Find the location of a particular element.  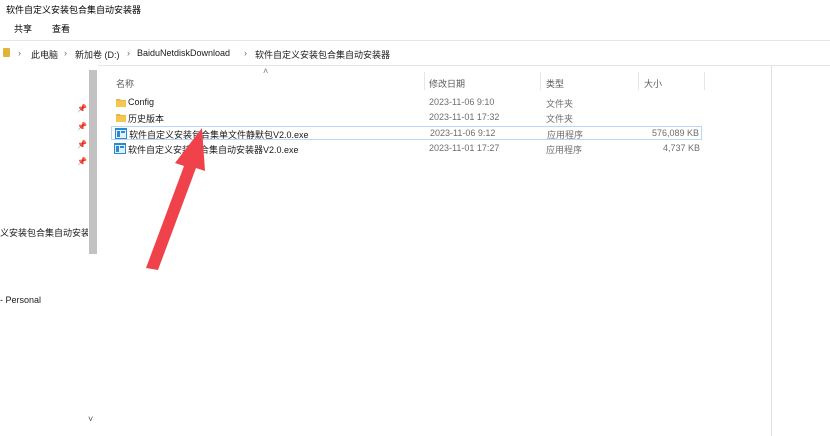

window-title: 软件自定义安装包合集自动安装器 is located at coordinates (74, 10).